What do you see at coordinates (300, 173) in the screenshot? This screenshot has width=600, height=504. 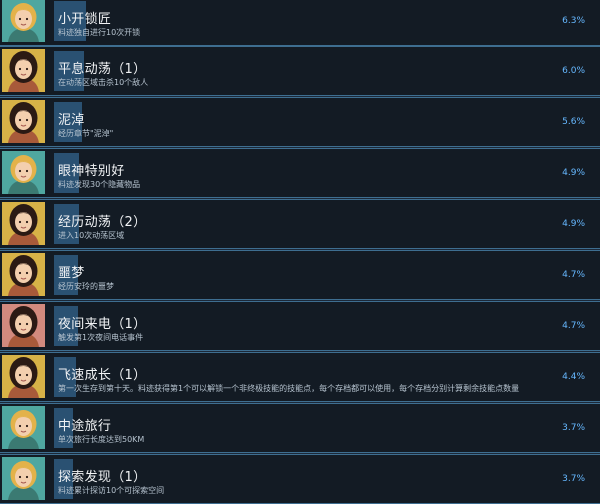 I see `achievement-row: 眼神特别好 料迹发现30个隐藏物品 4.9%` at bounding box center [300, 173].